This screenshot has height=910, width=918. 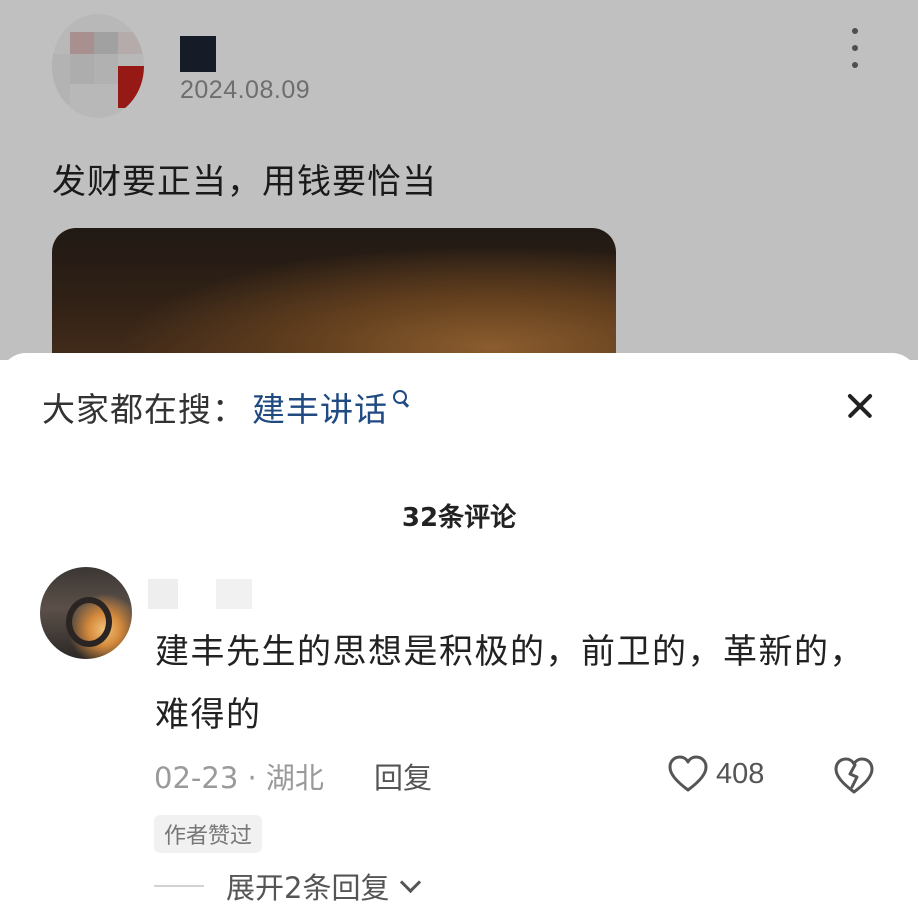 I want to click on commenter-avatar, so click(x=86, y=613).